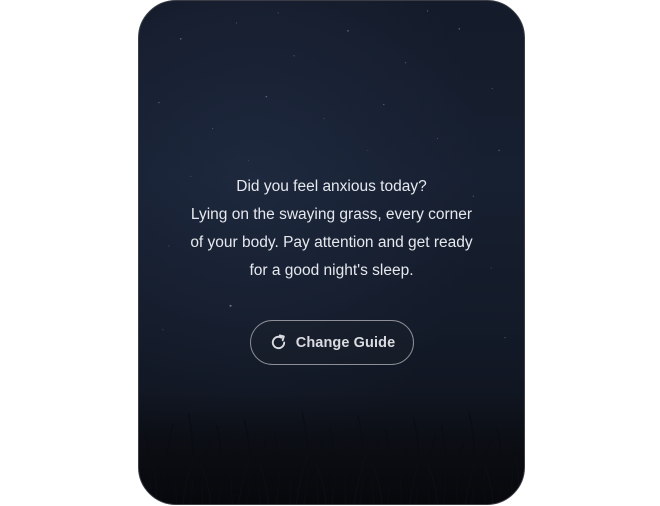  Describe the element at coordinates (278, 342) in the screenshot. I see `refresh-icon` at that location.